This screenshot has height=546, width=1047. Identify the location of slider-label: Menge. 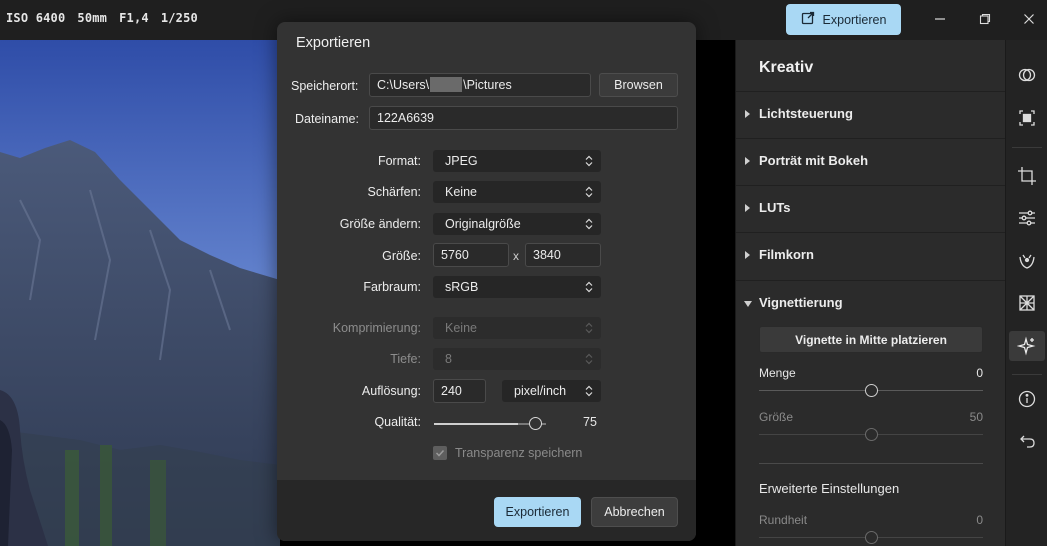
(777, 373).